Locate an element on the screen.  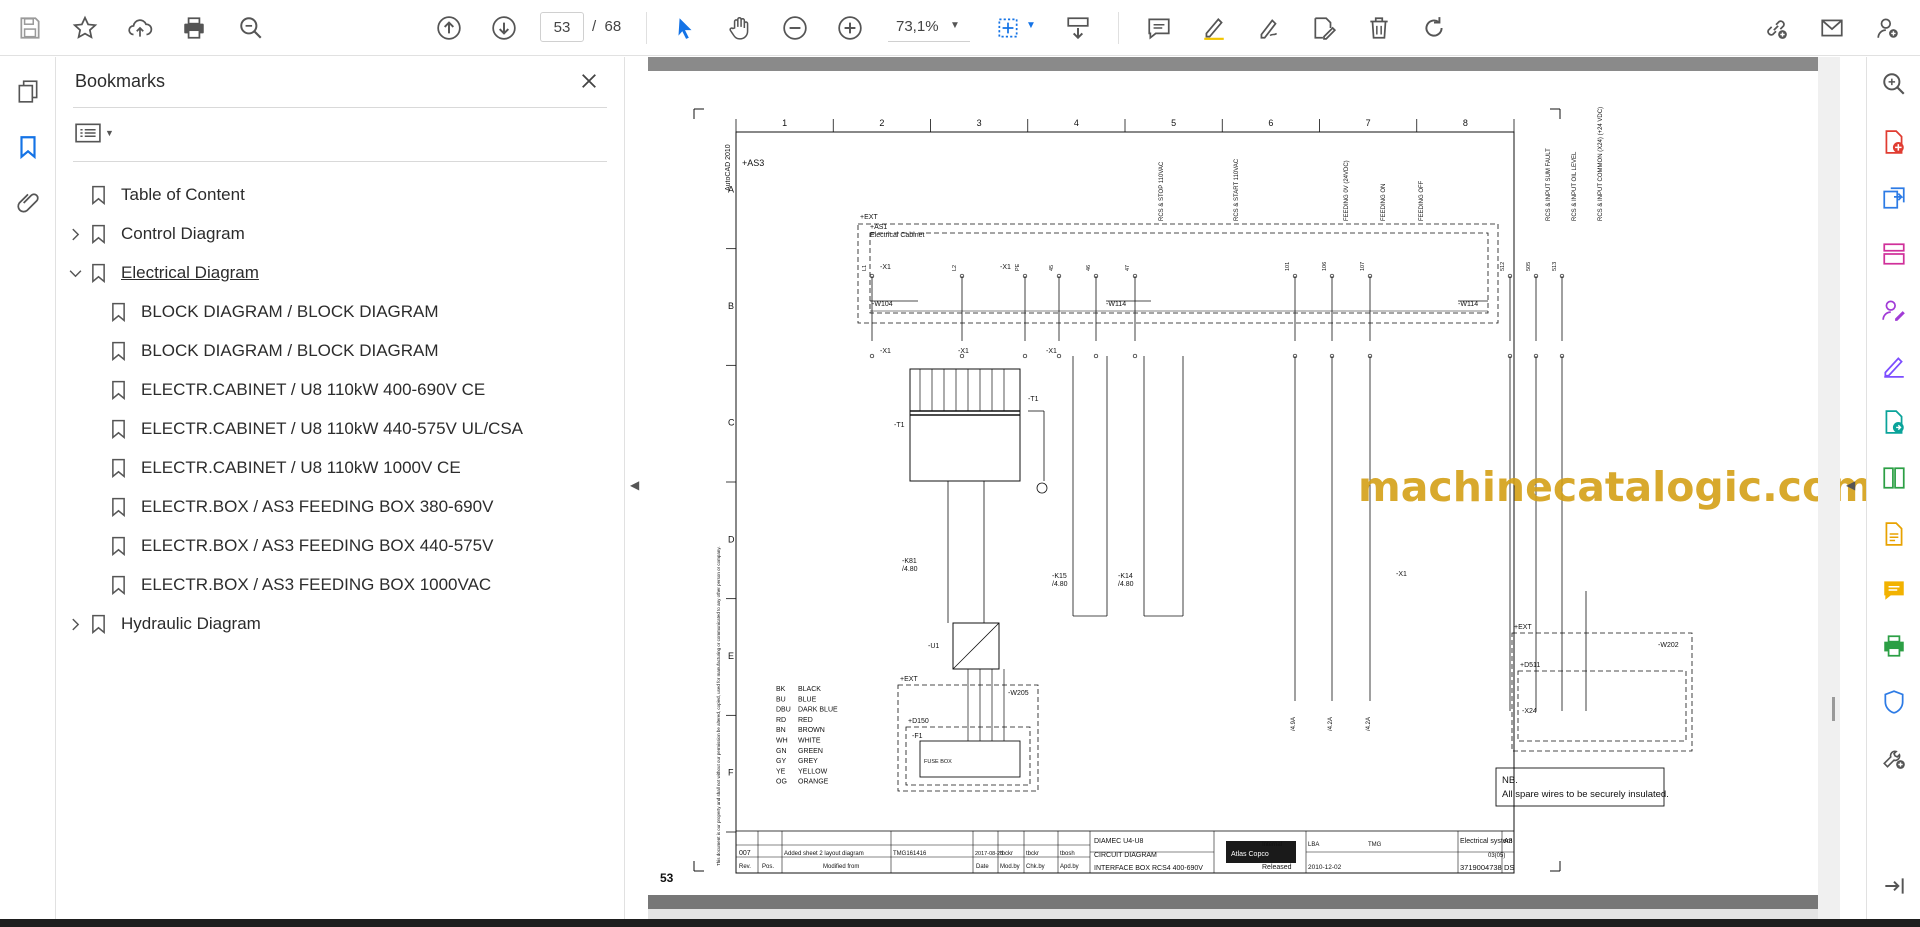
legend-name: BLACK is located at coordinates (809, 689).